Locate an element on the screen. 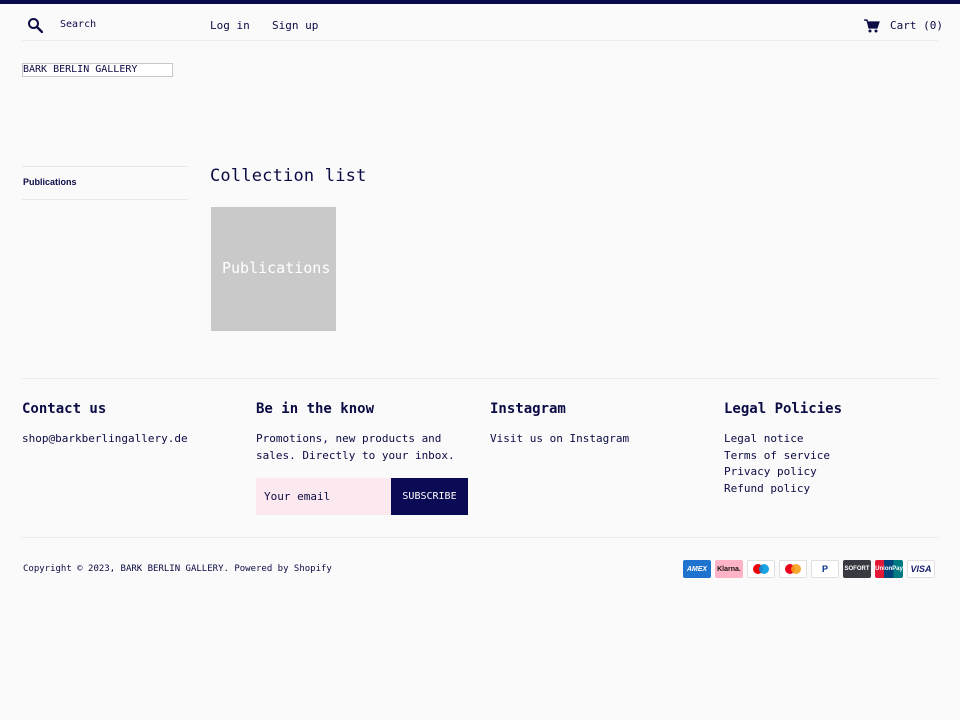  refund-policy-link: Refund policy is located at coordinates (834, 489).